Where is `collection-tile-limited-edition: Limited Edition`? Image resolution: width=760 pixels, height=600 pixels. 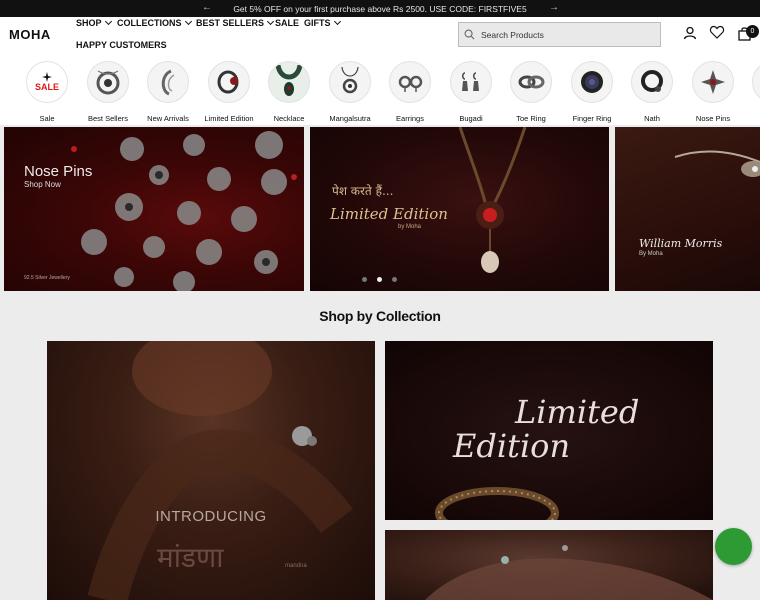
collection-tile-limited-edition: Limited Edition is located at coordinates (549, 430).